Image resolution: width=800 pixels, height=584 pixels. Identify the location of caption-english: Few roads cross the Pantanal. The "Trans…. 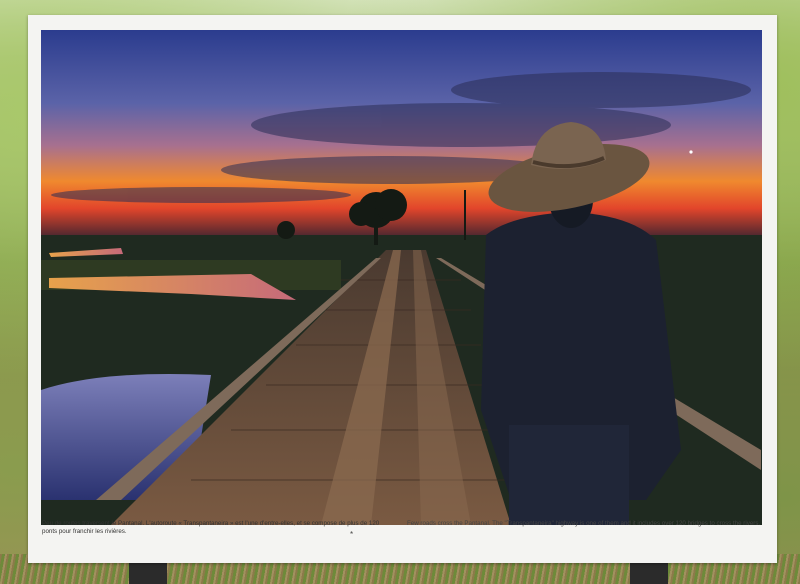
(584, 523).